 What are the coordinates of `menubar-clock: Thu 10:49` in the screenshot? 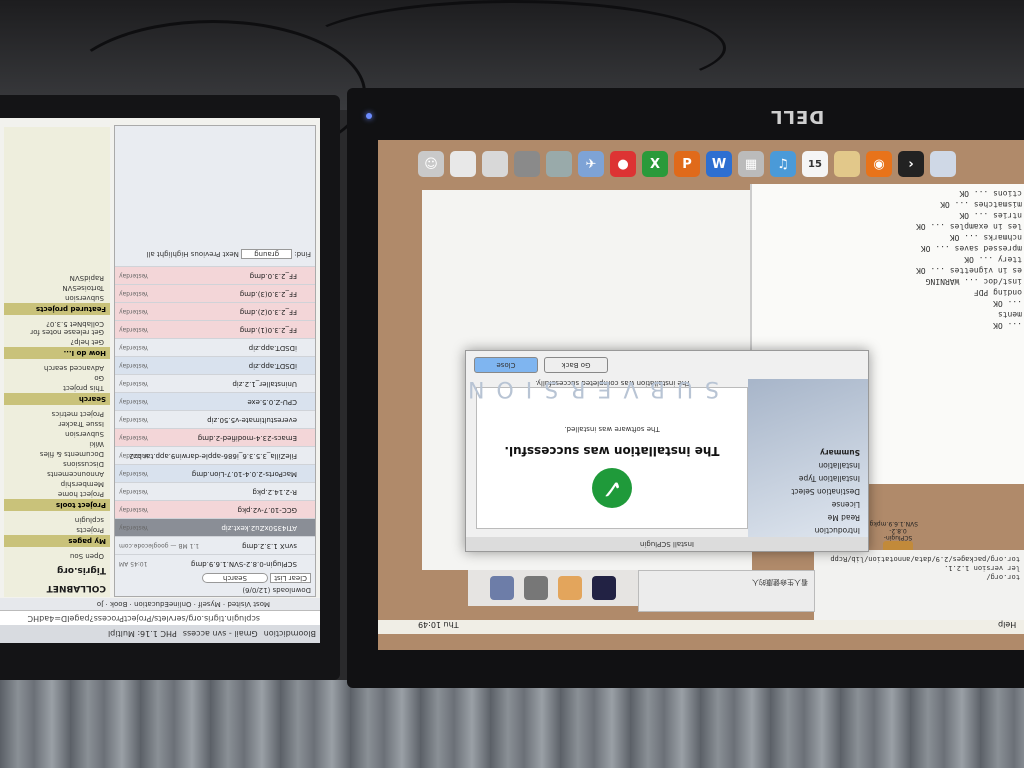 It's located at (438, 624).